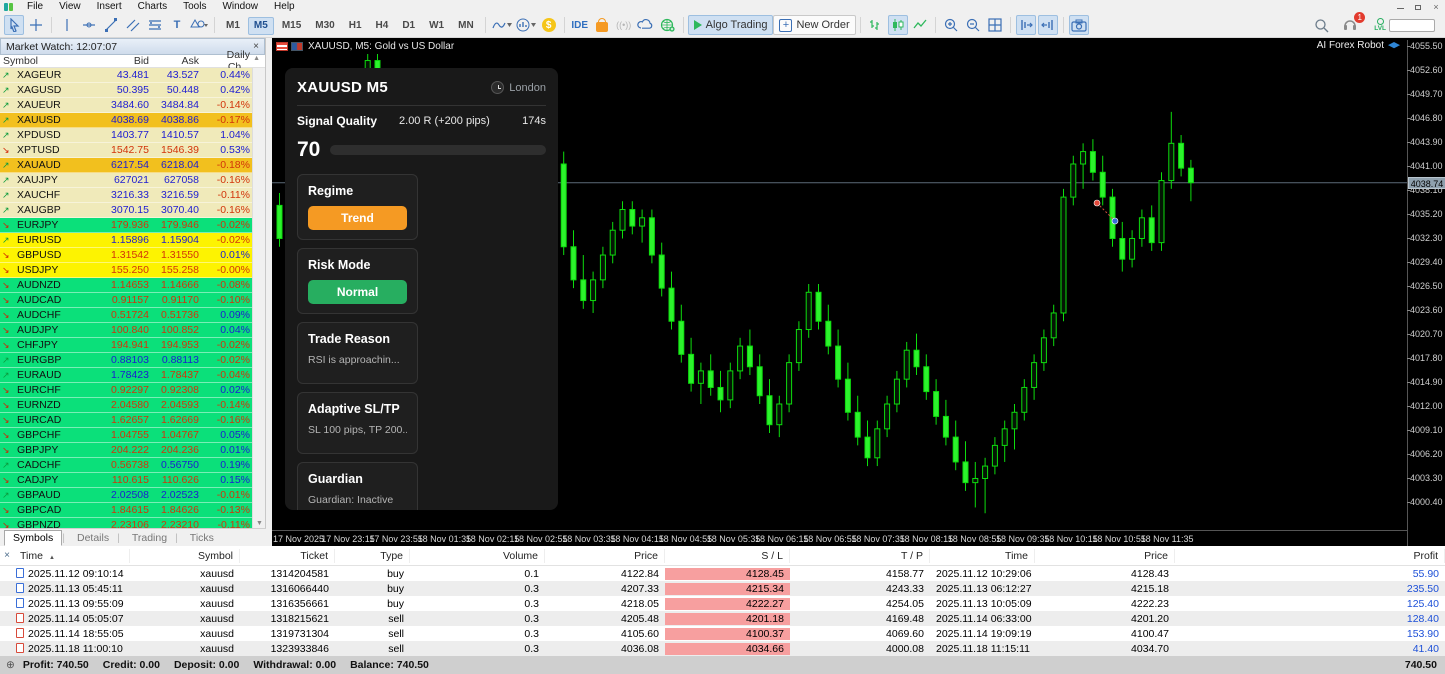 The width and height of the screenshot is (1445, 674). What do you see at coordinates (256, 46) in the screenshot?
I see `close-icon: ×` at bounding box center [256, 46].